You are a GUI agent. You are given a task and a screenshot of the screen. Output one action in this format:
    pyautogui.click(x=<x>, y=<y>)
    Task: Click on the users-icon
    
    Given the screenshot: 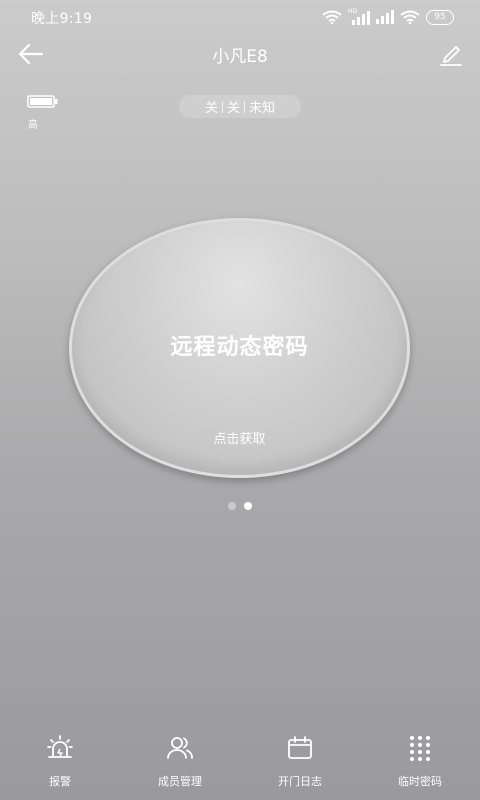 What is the action you would take?
    pyautogui.click(x=180, y=748)
    